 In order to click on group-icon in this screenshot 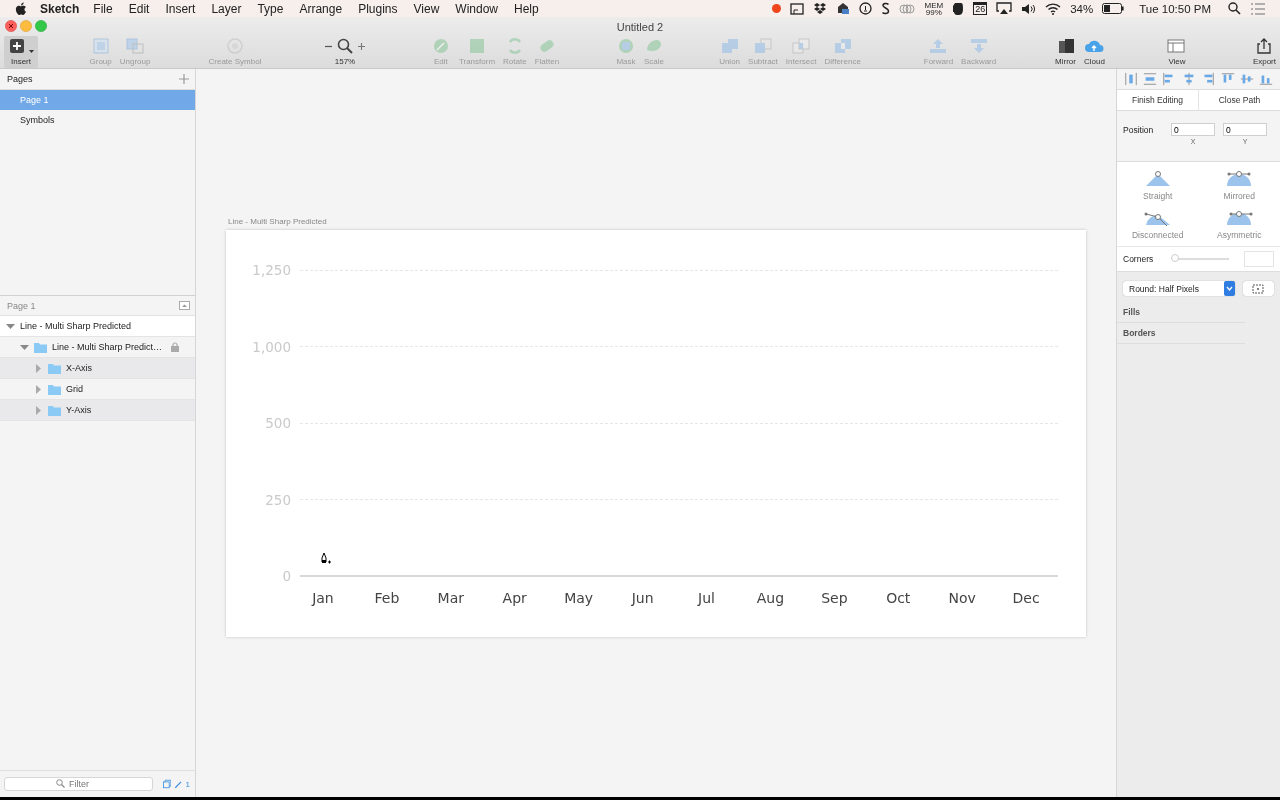, I will do `click(100, 46)`.